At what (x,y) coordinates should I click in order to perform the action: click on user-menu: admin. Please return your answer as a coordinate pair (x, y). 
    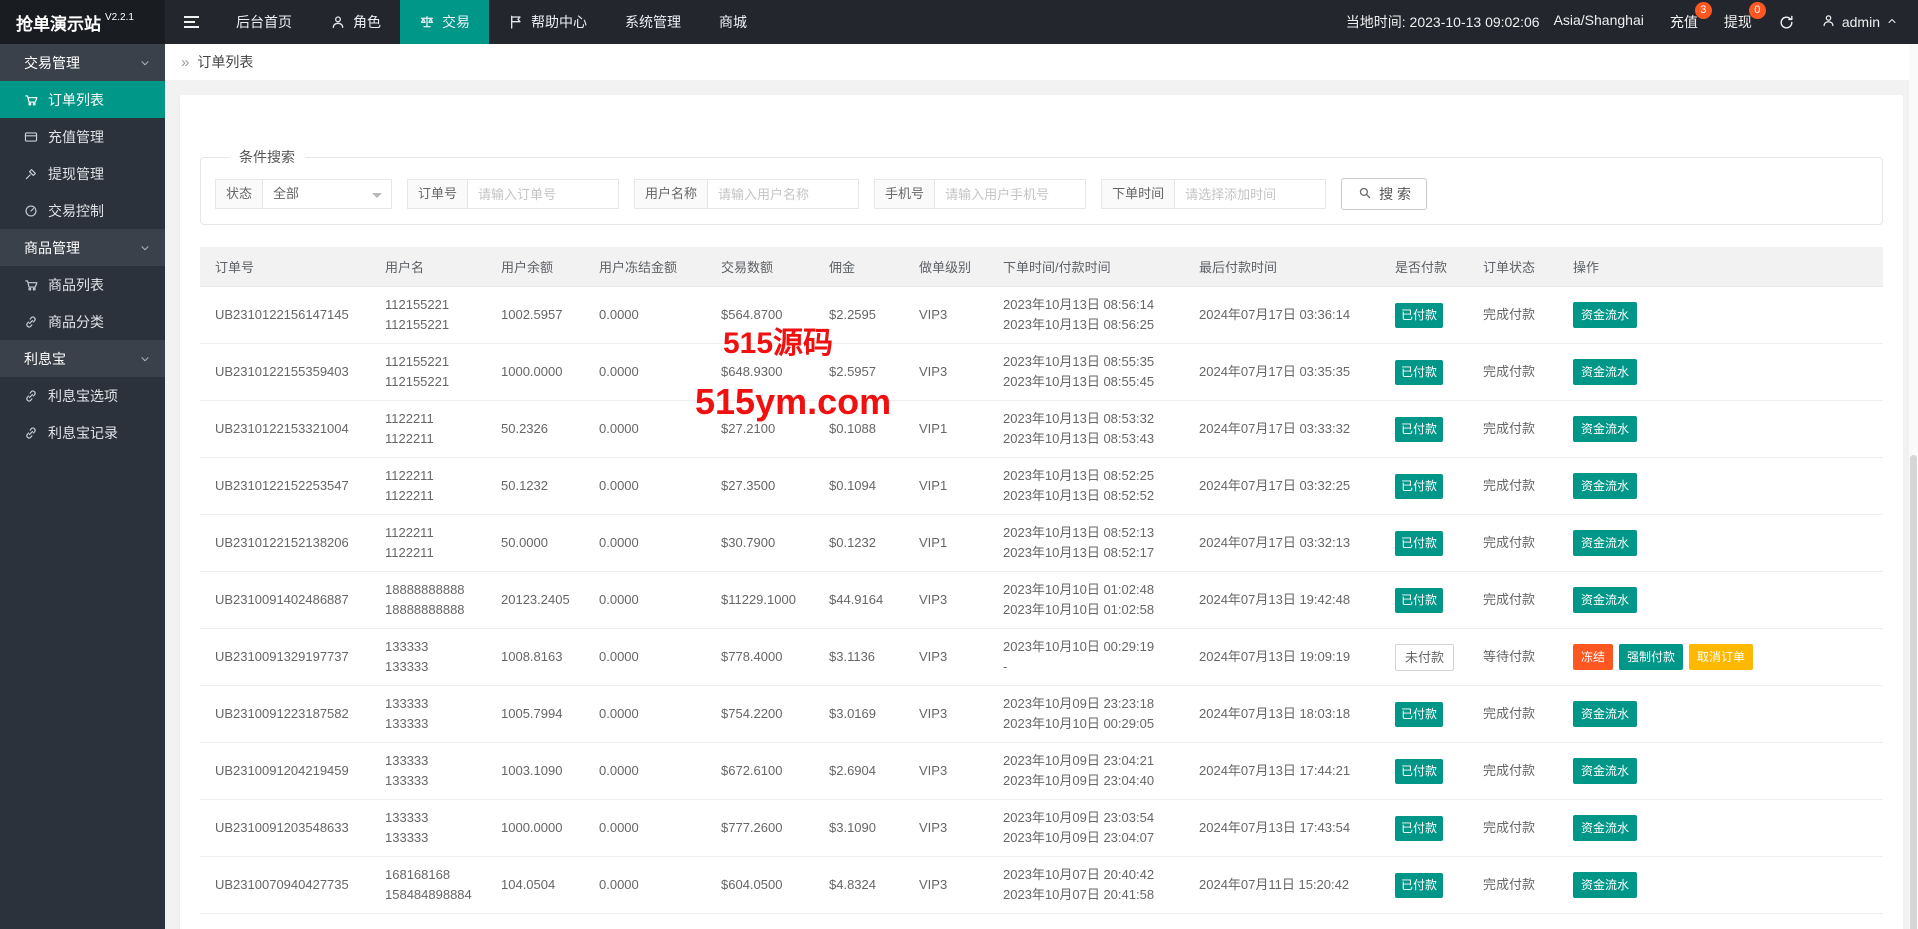
    Looking at the image, I should click on (1859, 22).